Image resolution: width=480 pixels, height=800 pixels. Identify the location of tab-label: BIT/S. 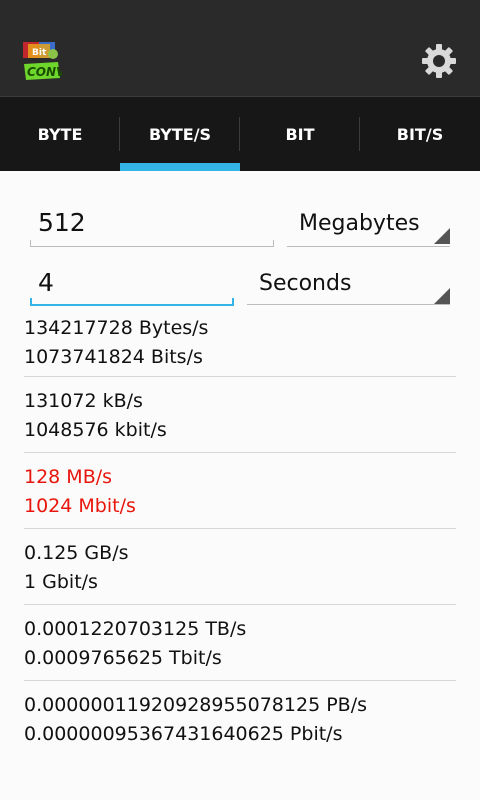
(420, 134).